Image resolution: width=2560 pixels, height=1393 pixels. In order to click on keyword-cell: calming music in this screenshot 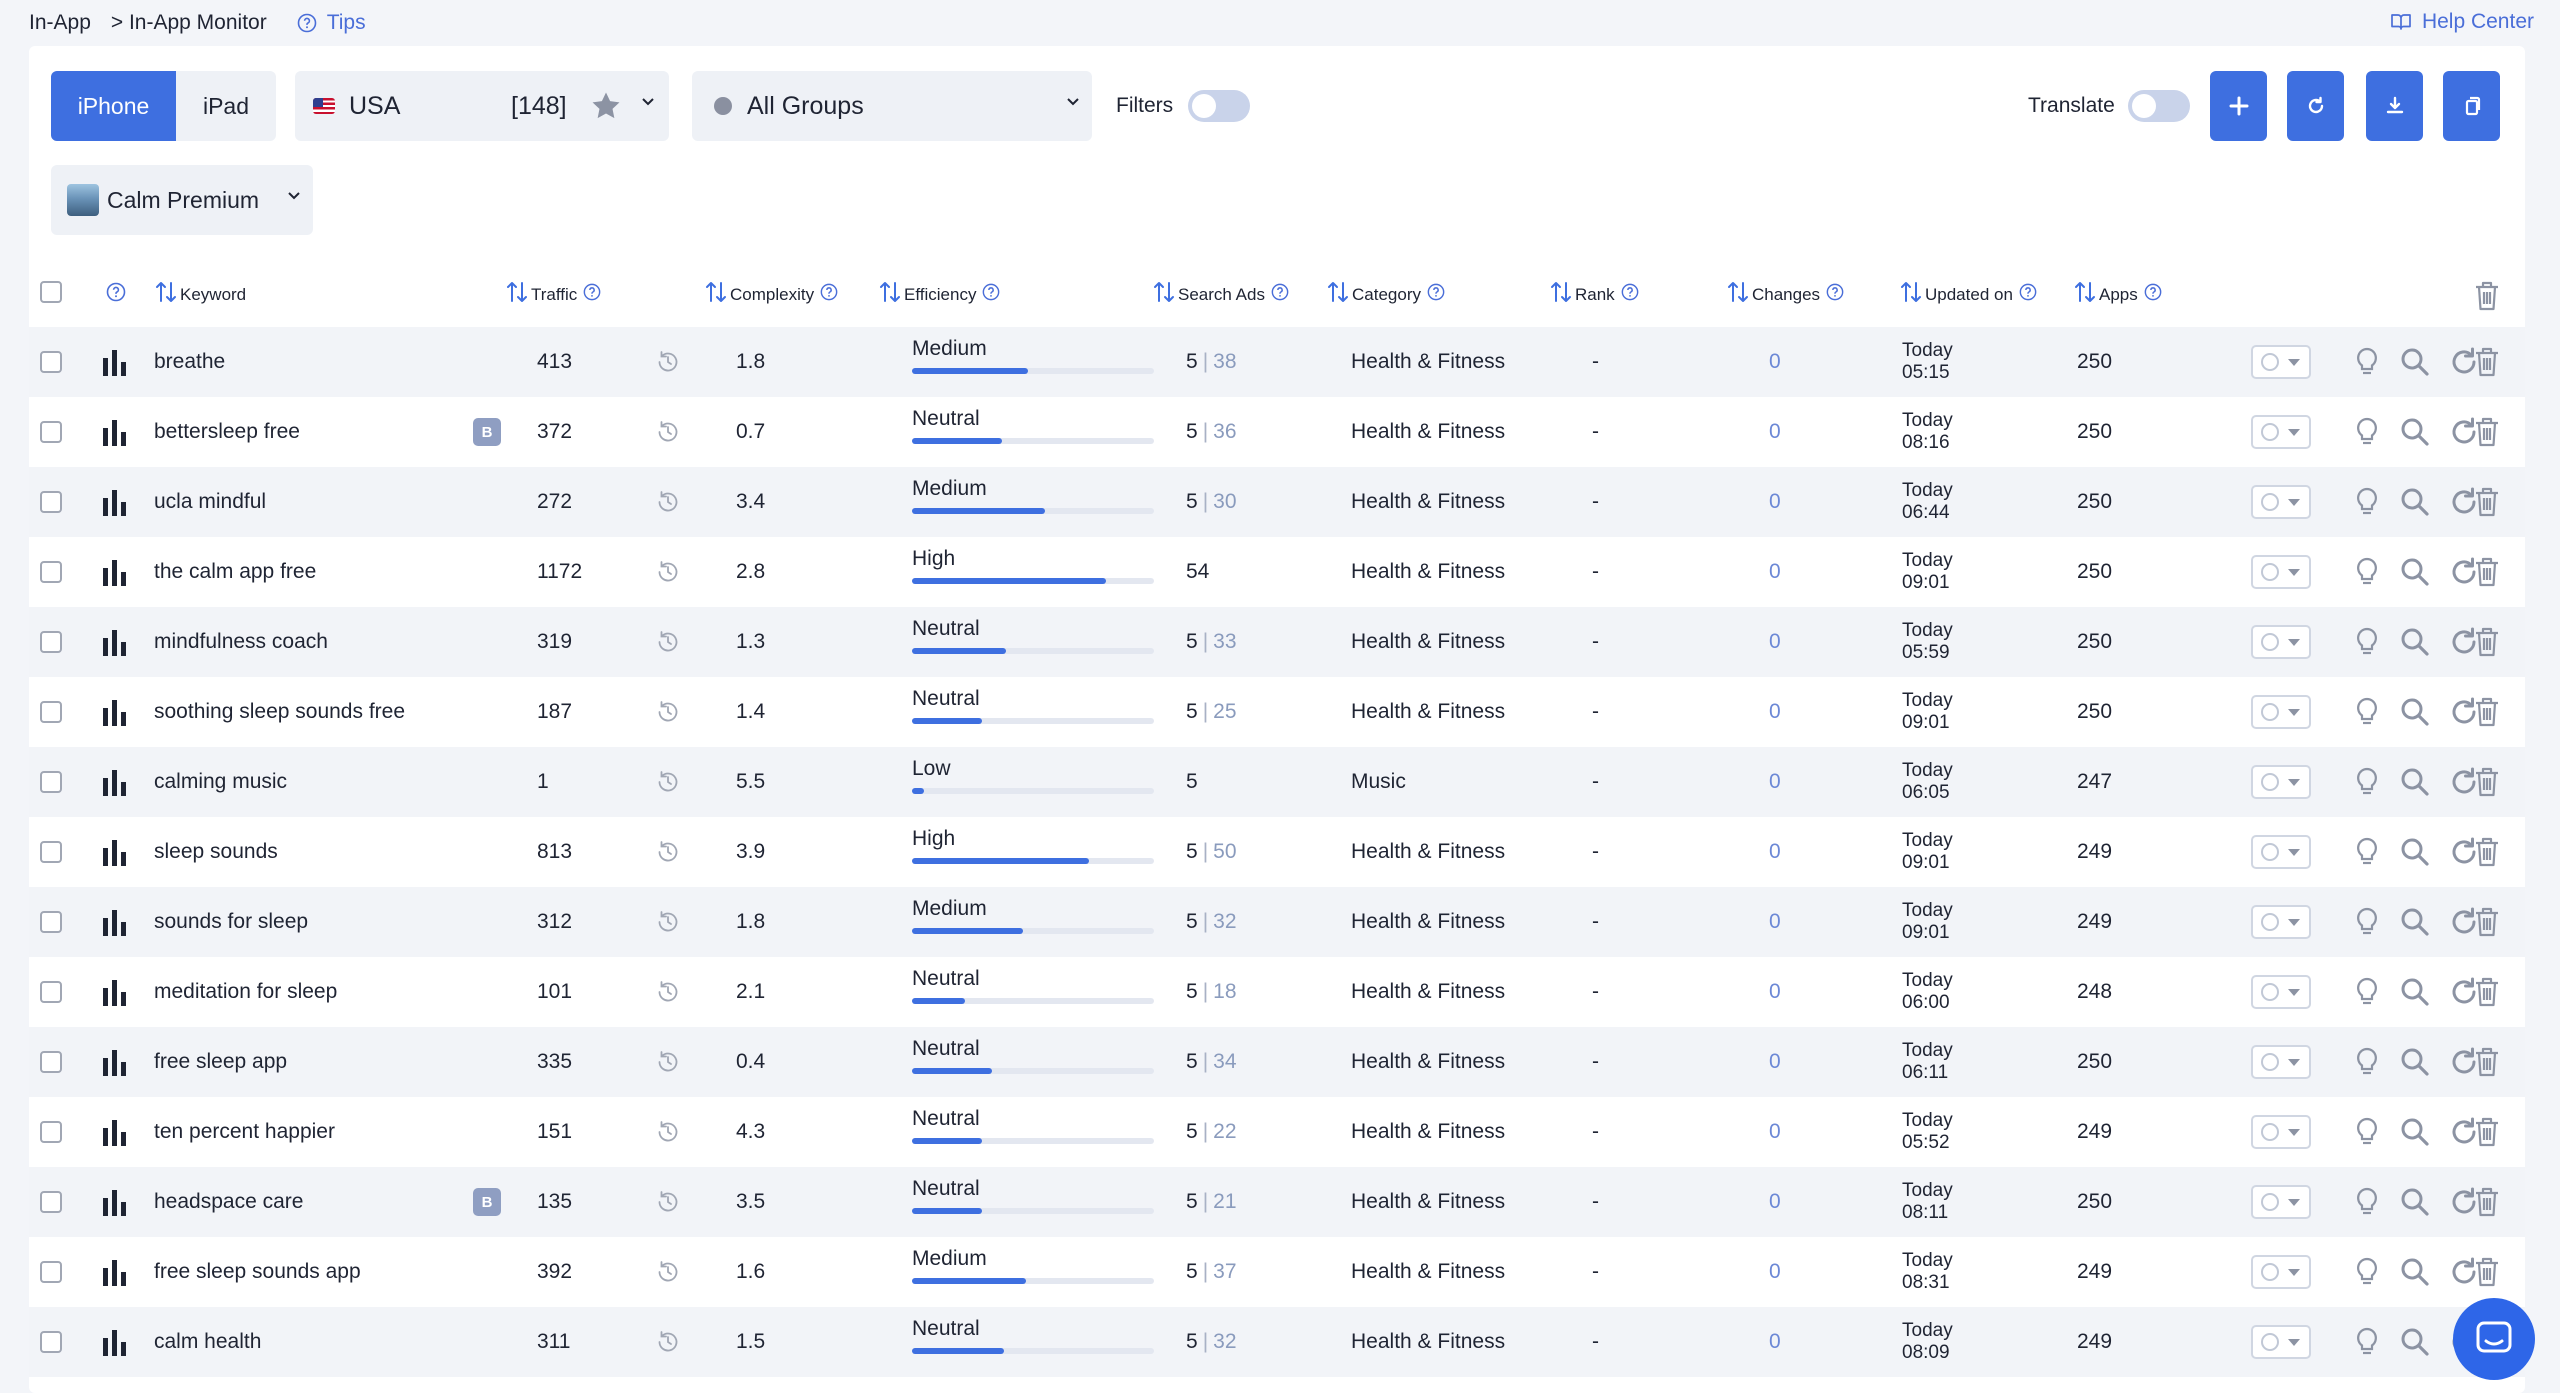, I will do `click(220, 782)`.